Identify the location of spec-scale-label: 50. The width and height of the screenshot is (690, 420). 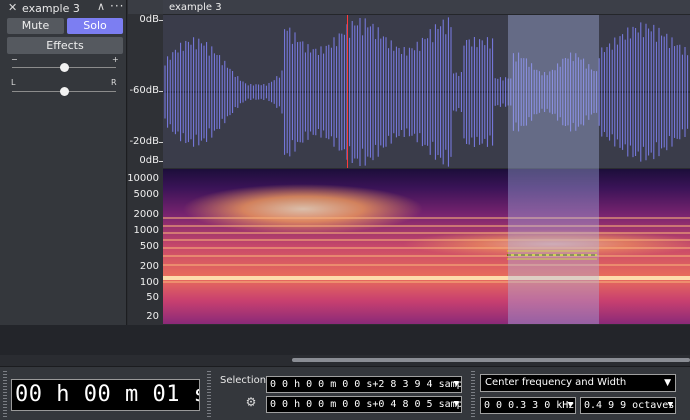
(152, 297).